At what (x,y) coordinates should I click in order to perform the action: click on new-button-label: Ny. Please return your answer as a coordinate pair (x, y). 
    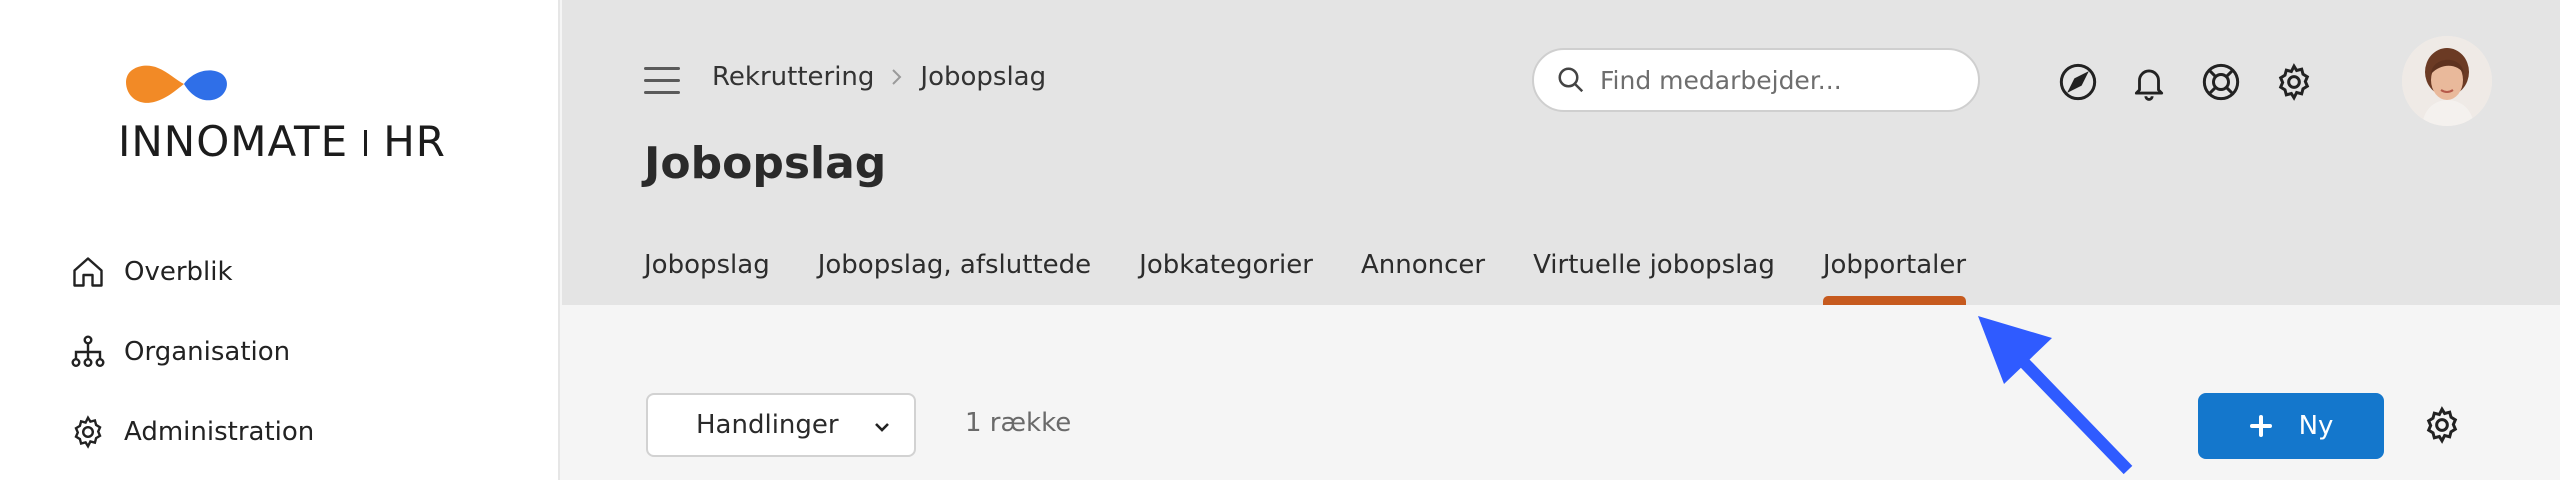
    Looking at the image, I should click on (2316, 426).